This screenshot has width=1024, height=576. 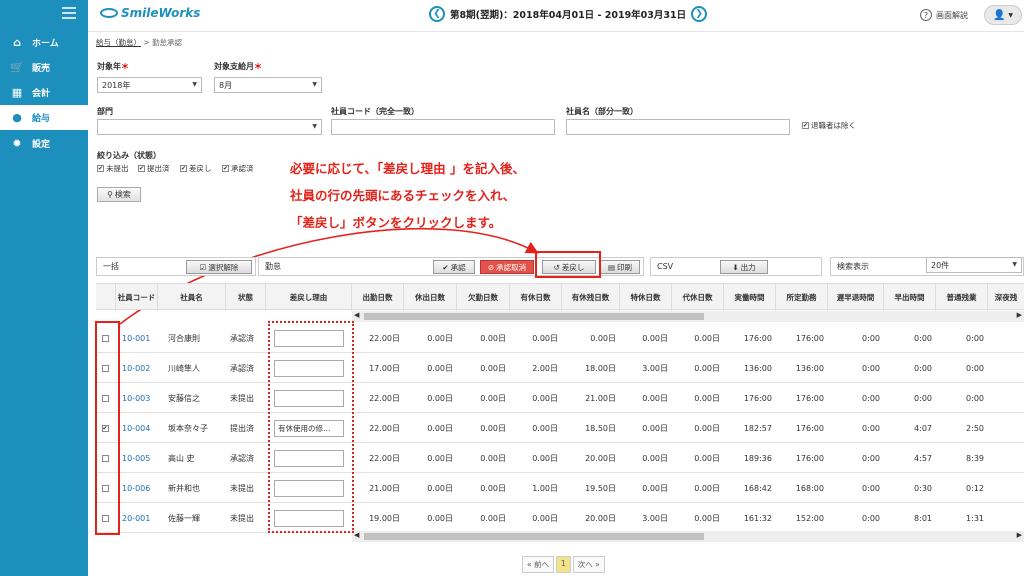 I want to click on value-cell: 2.00日, so click(x=545, y=368).